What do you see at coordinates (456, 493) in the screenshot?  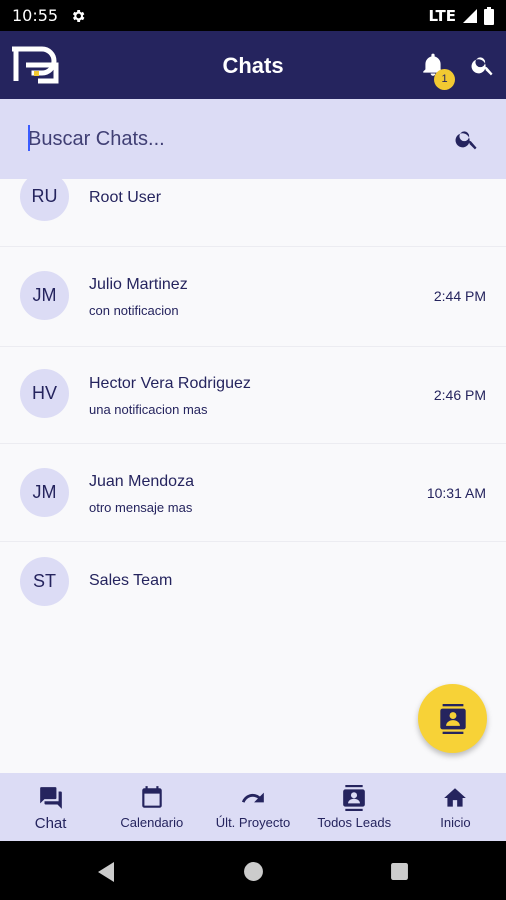 I see `chat-time: 10:31 AM` at bounding box center [456, 493].